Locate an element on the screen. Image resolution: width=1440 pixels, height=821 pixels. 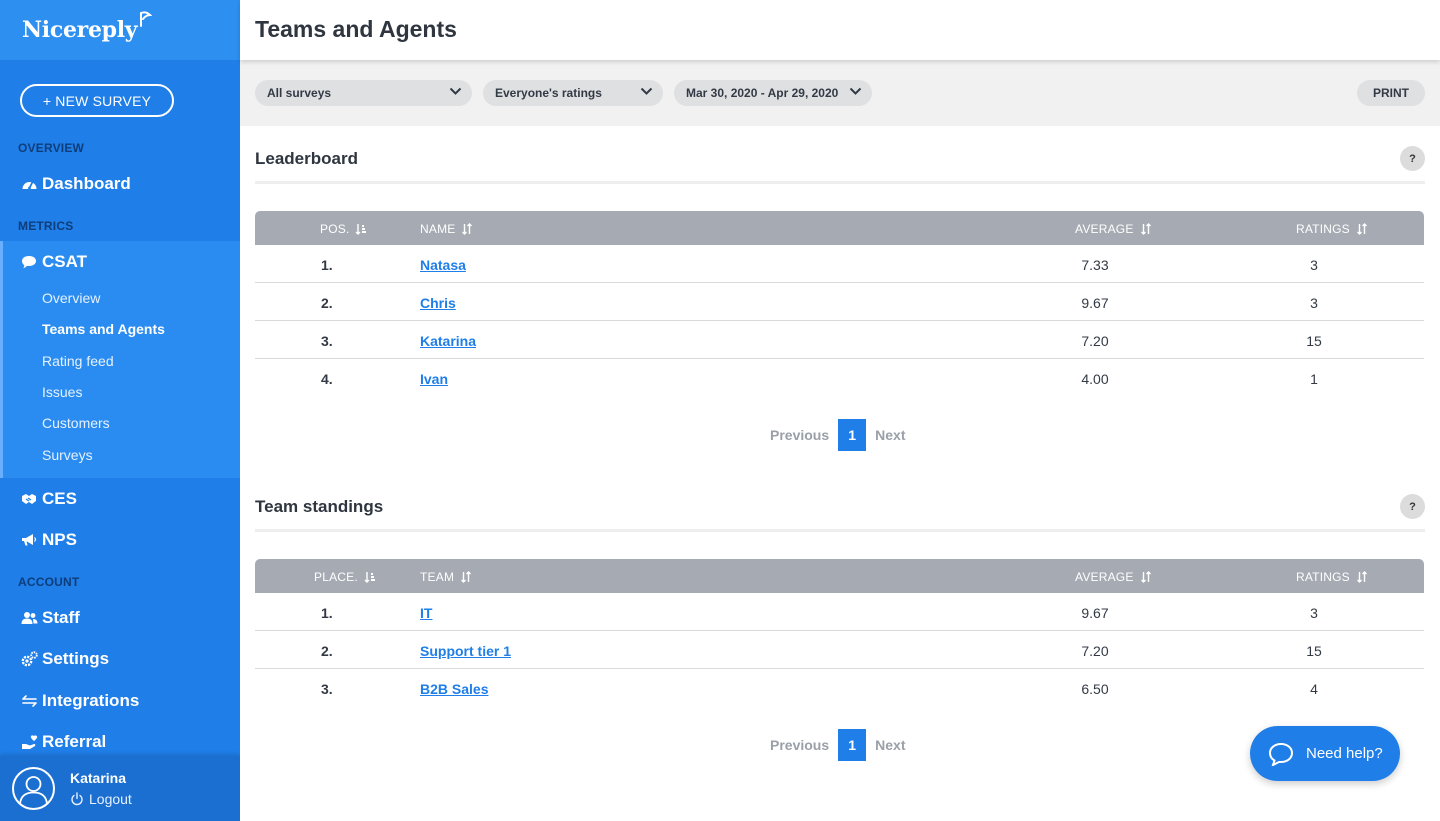
nav-settings-label: Settings is located at coordinates (76, 658).